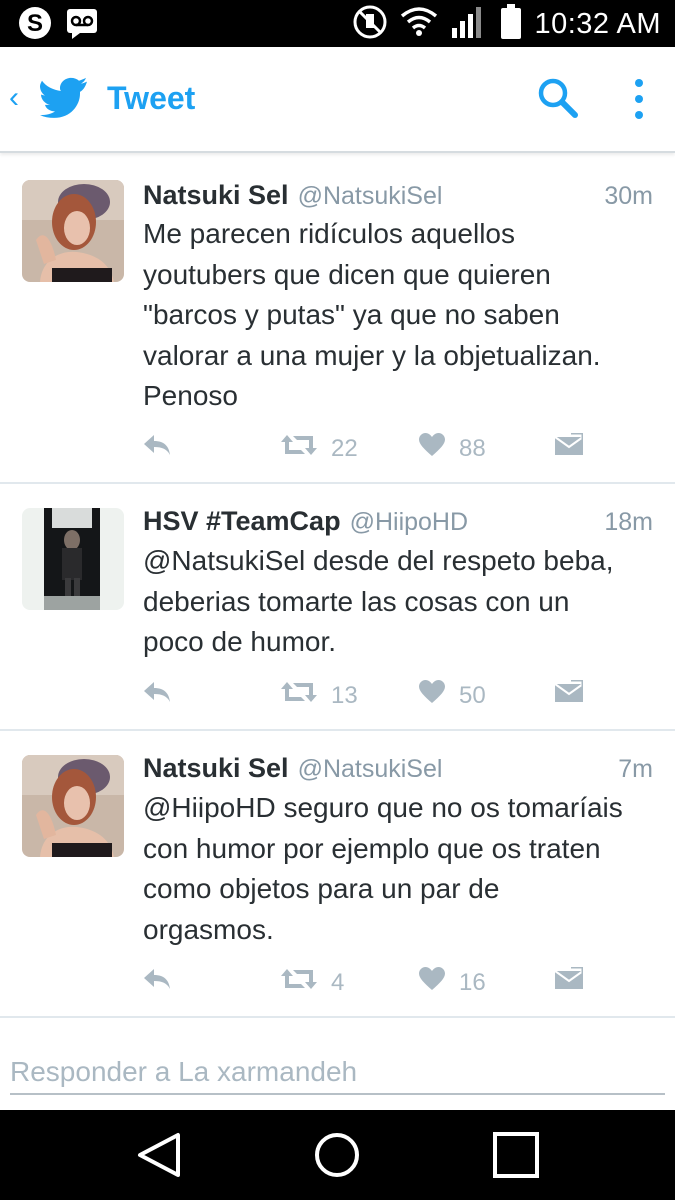 The image size is (675, 1200). What do you see at coordinates (419, 24) in the screenshot?
I see `wifi-icon` at bounding box center [419, 24].